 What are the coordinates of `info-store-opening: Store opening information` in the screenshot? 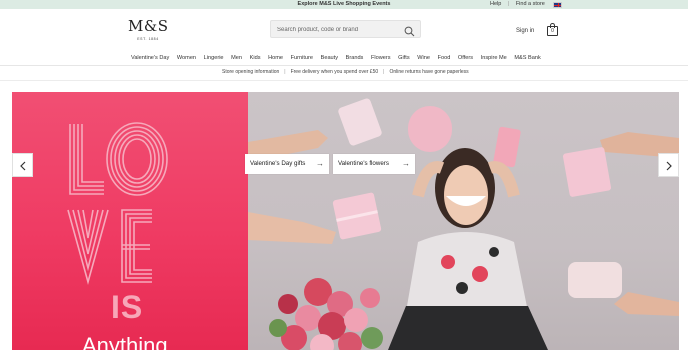 It's located at (250, 72).